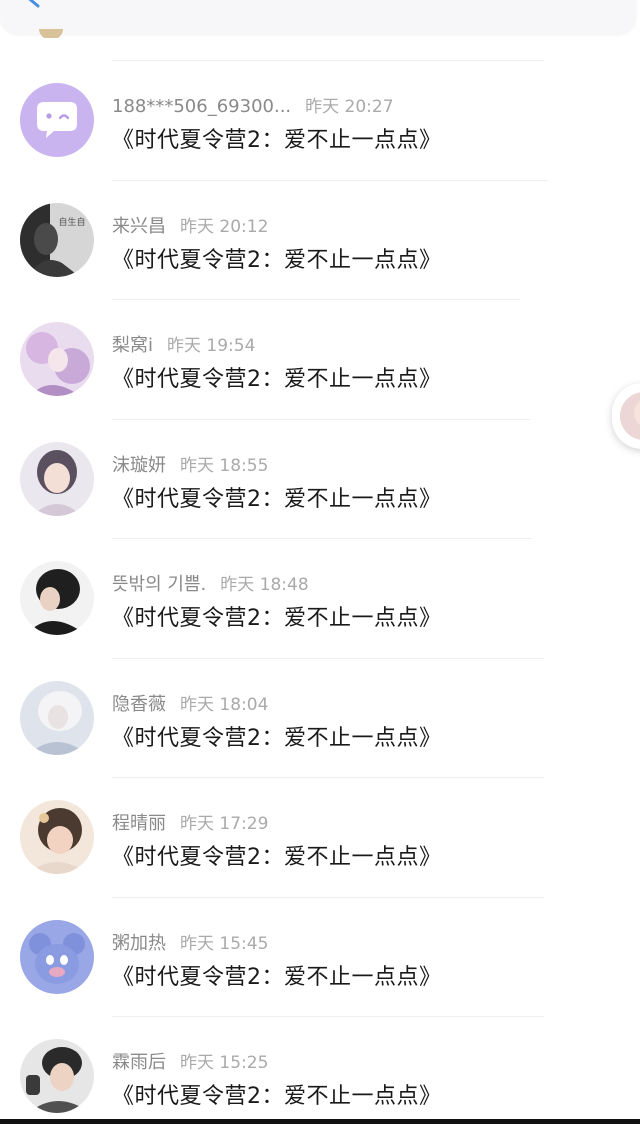 Image resolution: width=640 pixels, height=1136 pixels. I want to click on user-name: 沫璇妍, so click(139, 465).